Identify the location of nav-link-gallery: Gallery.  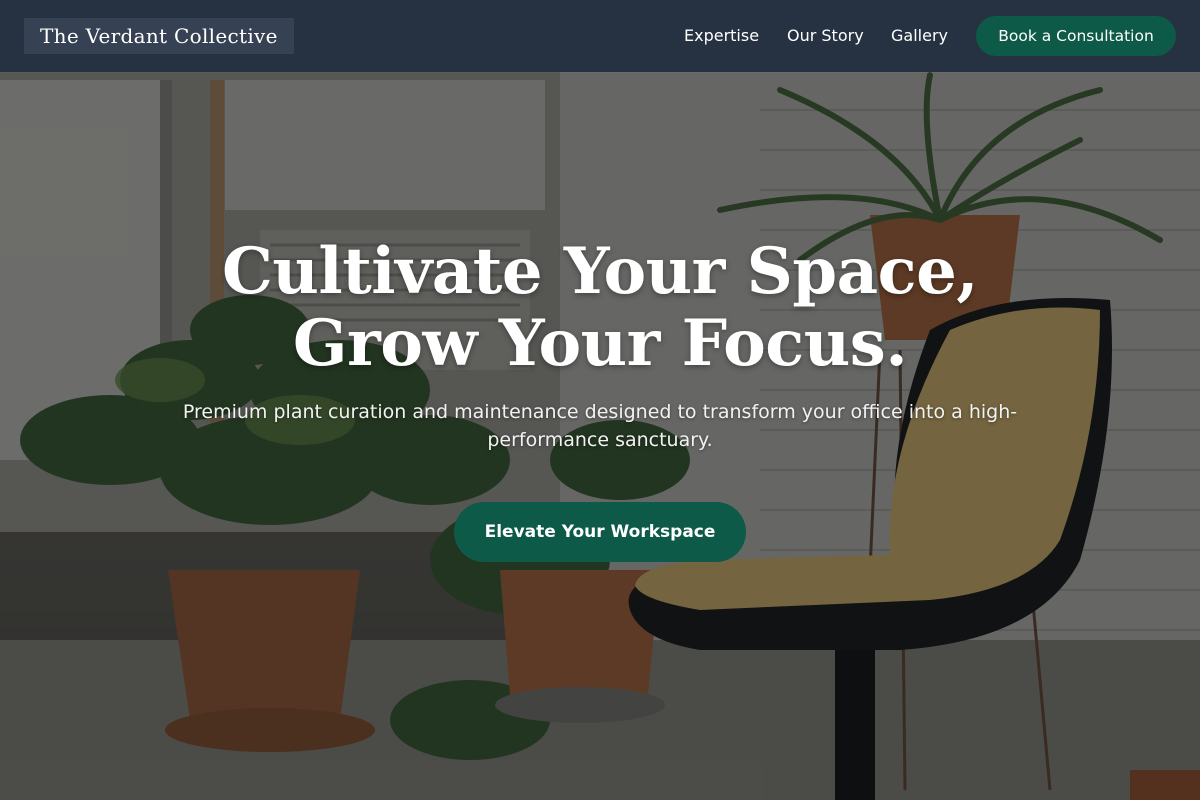
(919, 36).